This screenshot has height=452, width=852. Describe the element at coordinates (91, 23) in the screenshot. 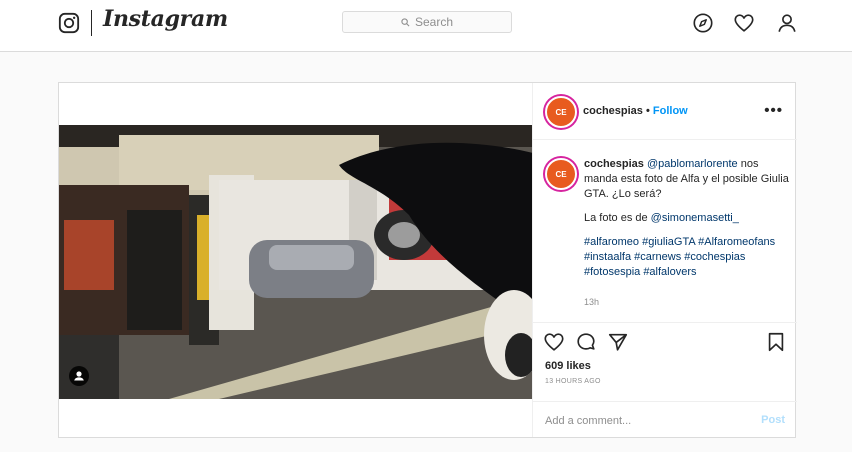

I see `logo-divider` at that location.